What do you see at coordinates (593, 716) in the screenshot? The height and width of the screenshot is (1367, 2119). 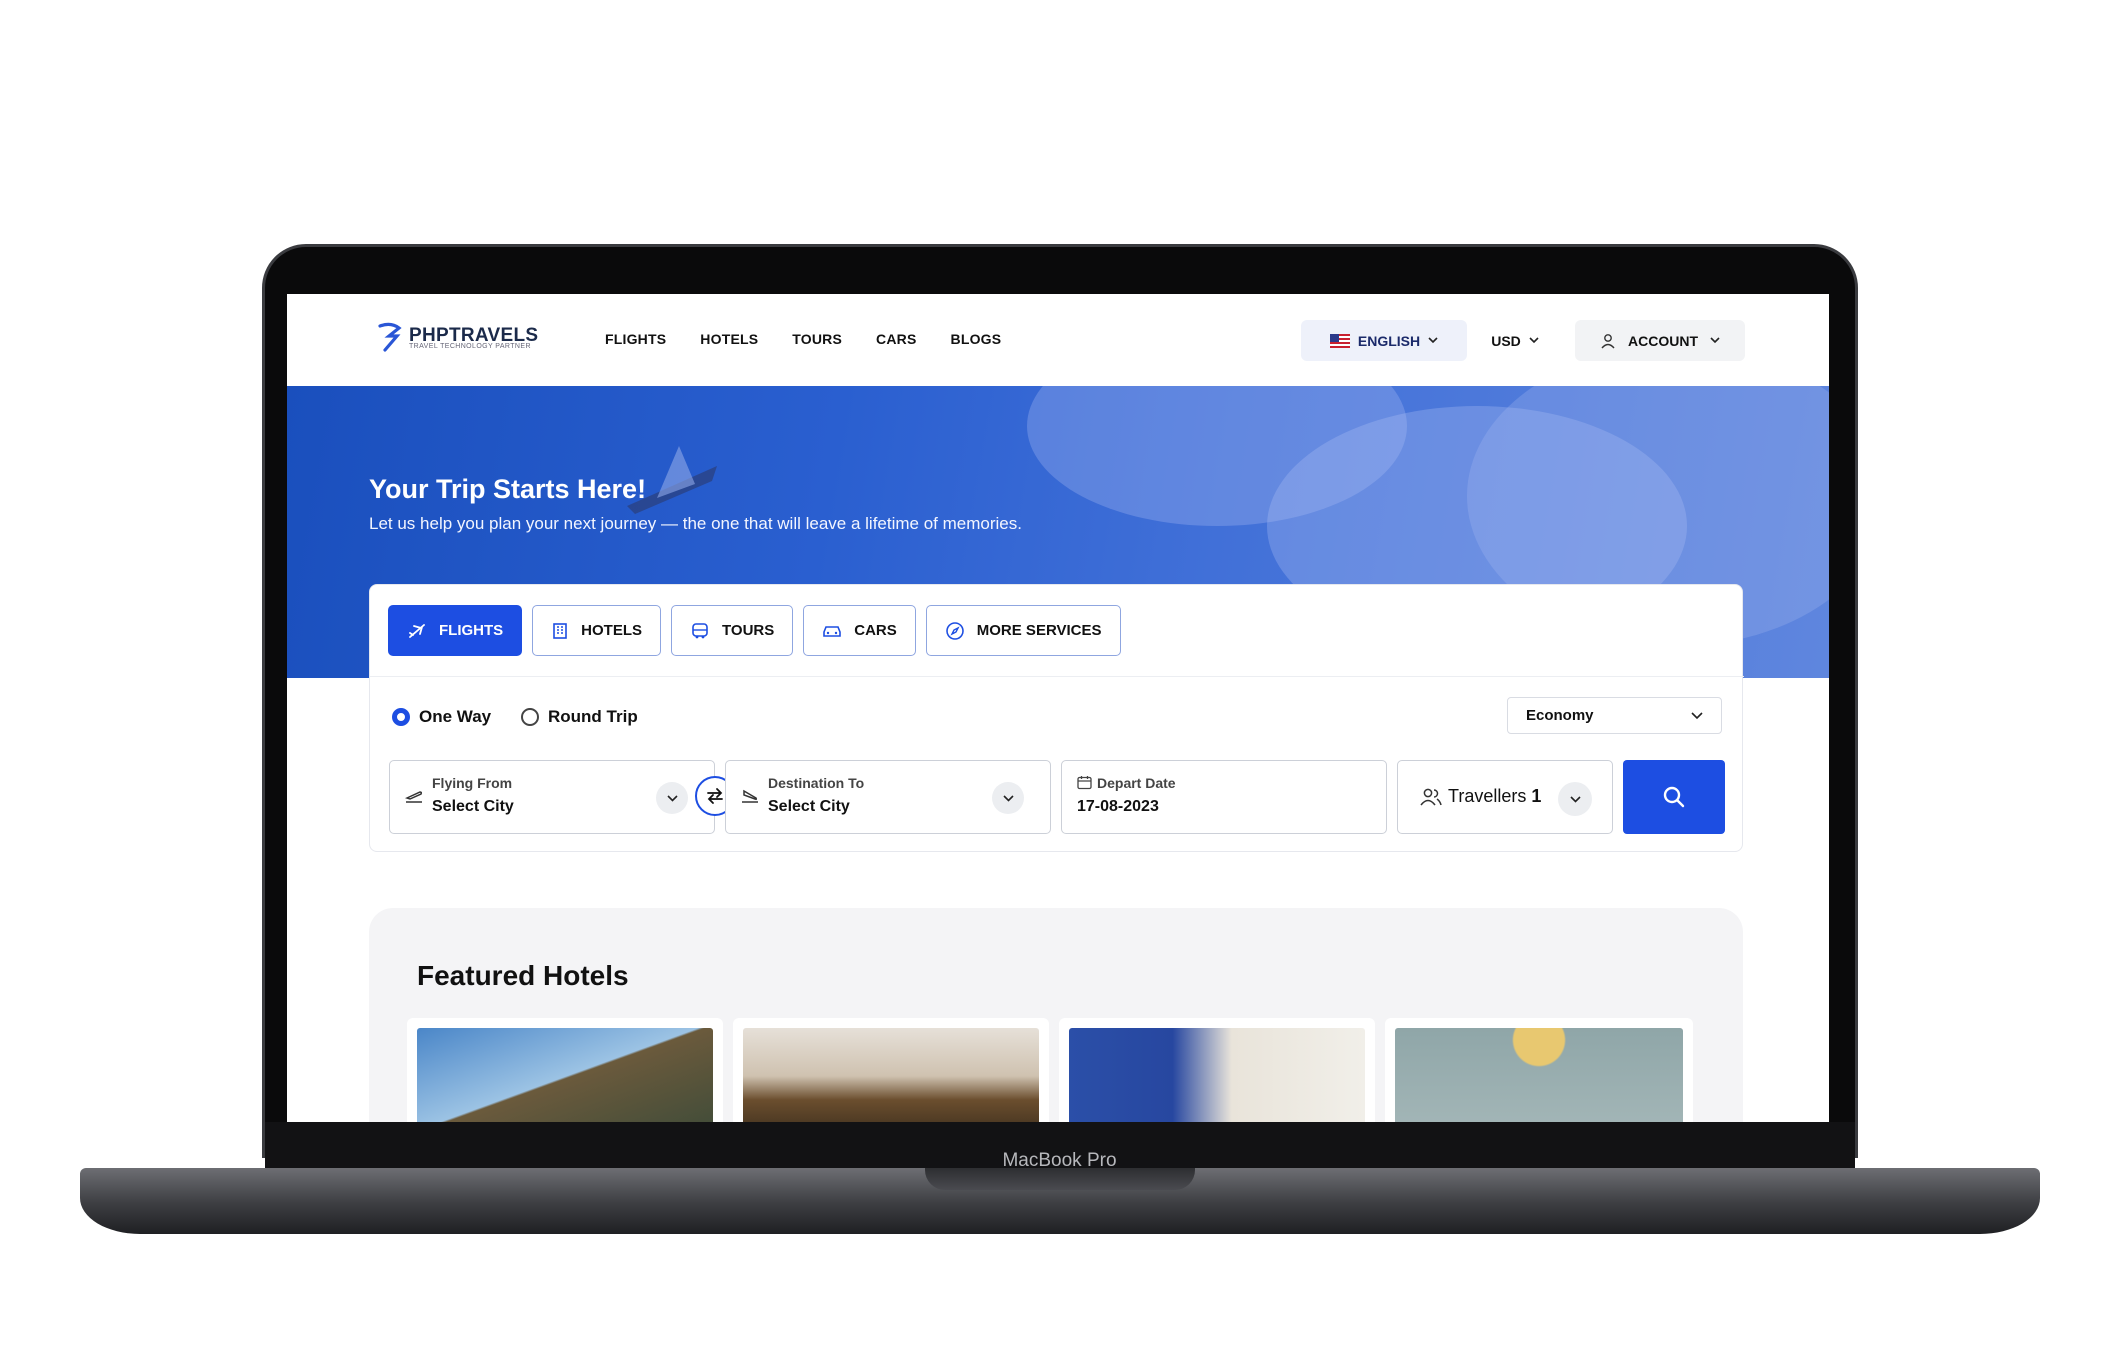 I see `radio-label: Round Trip` at bounding box center [593, 716].